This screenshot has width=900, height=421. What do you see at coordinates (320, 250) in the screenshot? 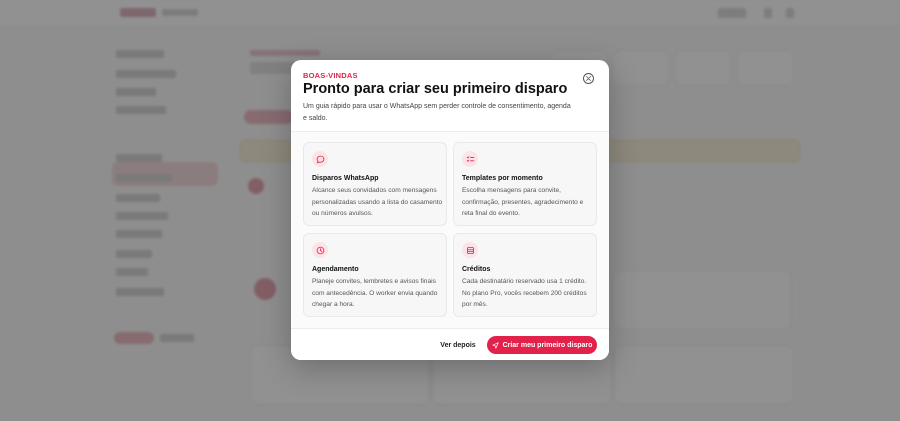
I see `clock-icon` at bounding box center [320, 250].